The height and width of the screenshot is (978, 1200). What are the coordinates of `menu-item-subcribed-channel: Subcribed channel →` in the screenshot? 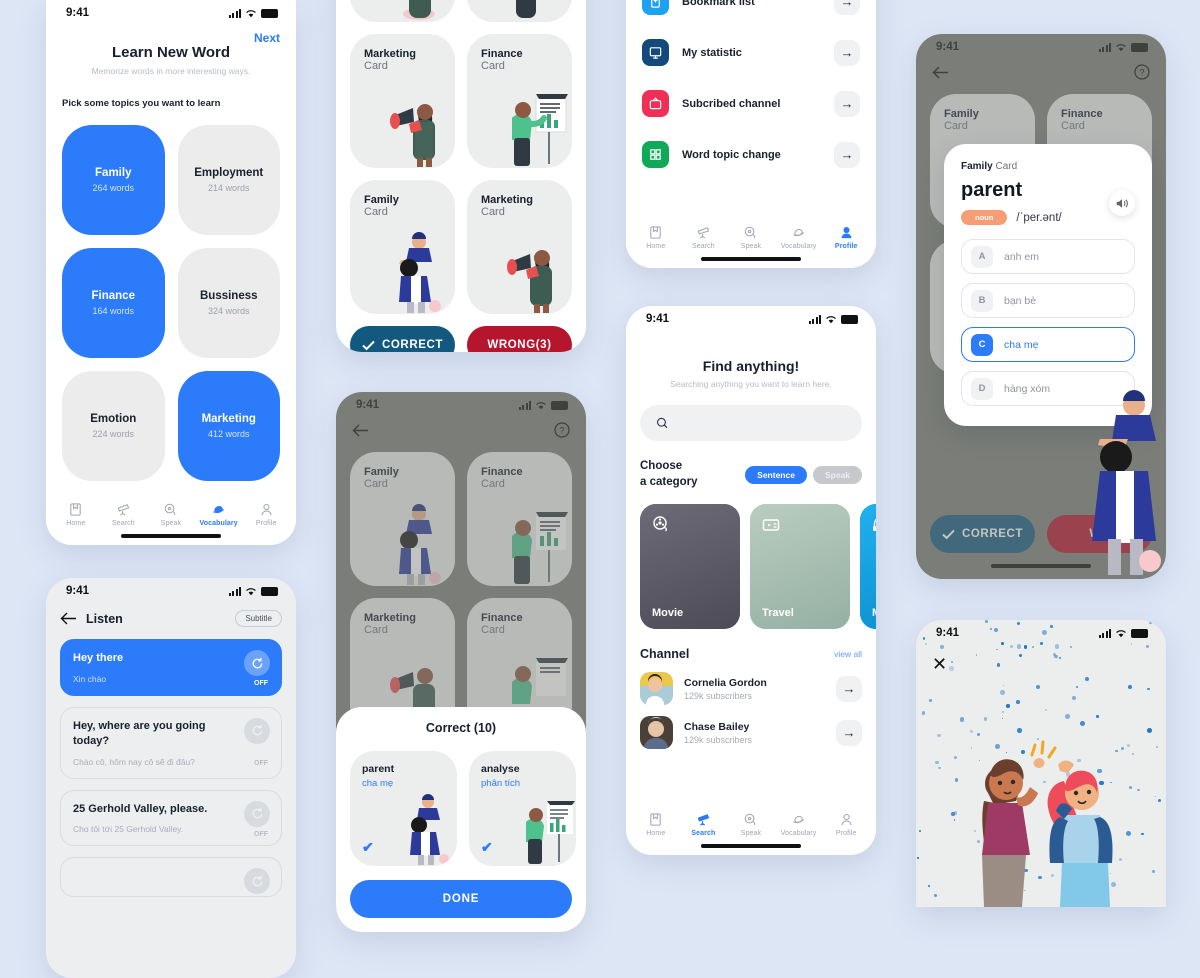 It's located at (751, 103).